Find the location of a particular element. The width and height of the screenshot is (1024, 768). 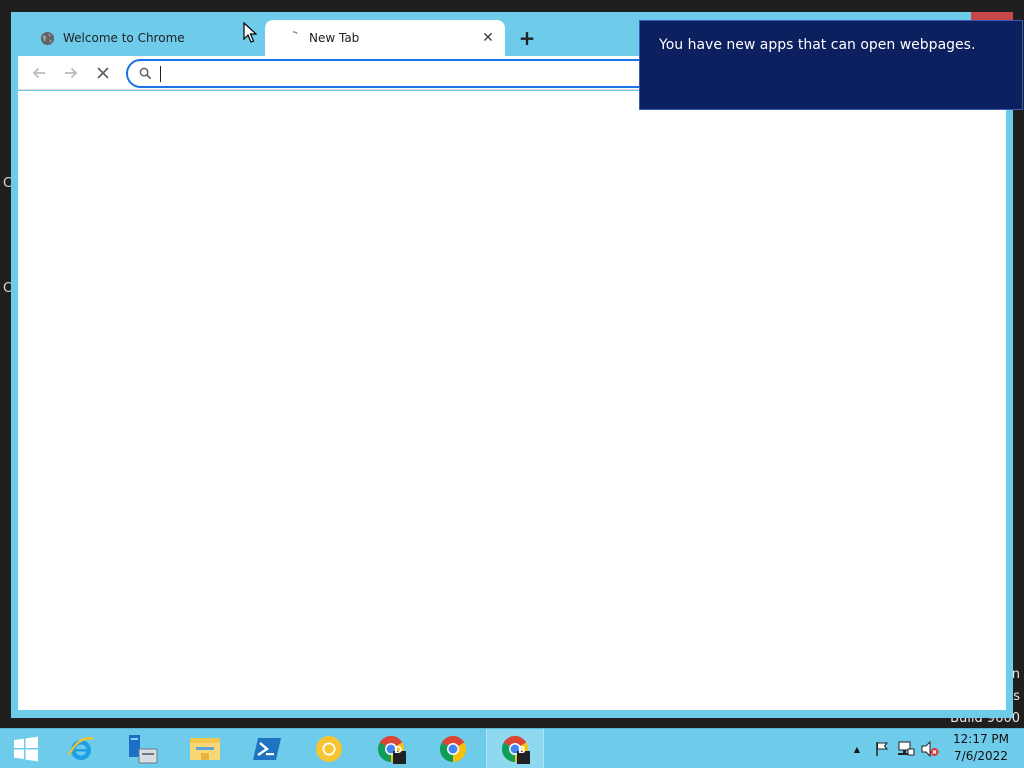

chrome-dev-button is located at coordinates (391, 748).